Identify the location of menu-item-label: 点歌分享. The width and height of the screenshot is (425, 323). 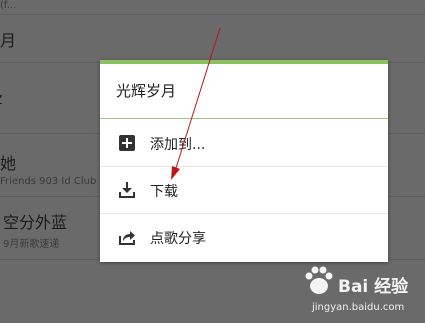
(178, 239).